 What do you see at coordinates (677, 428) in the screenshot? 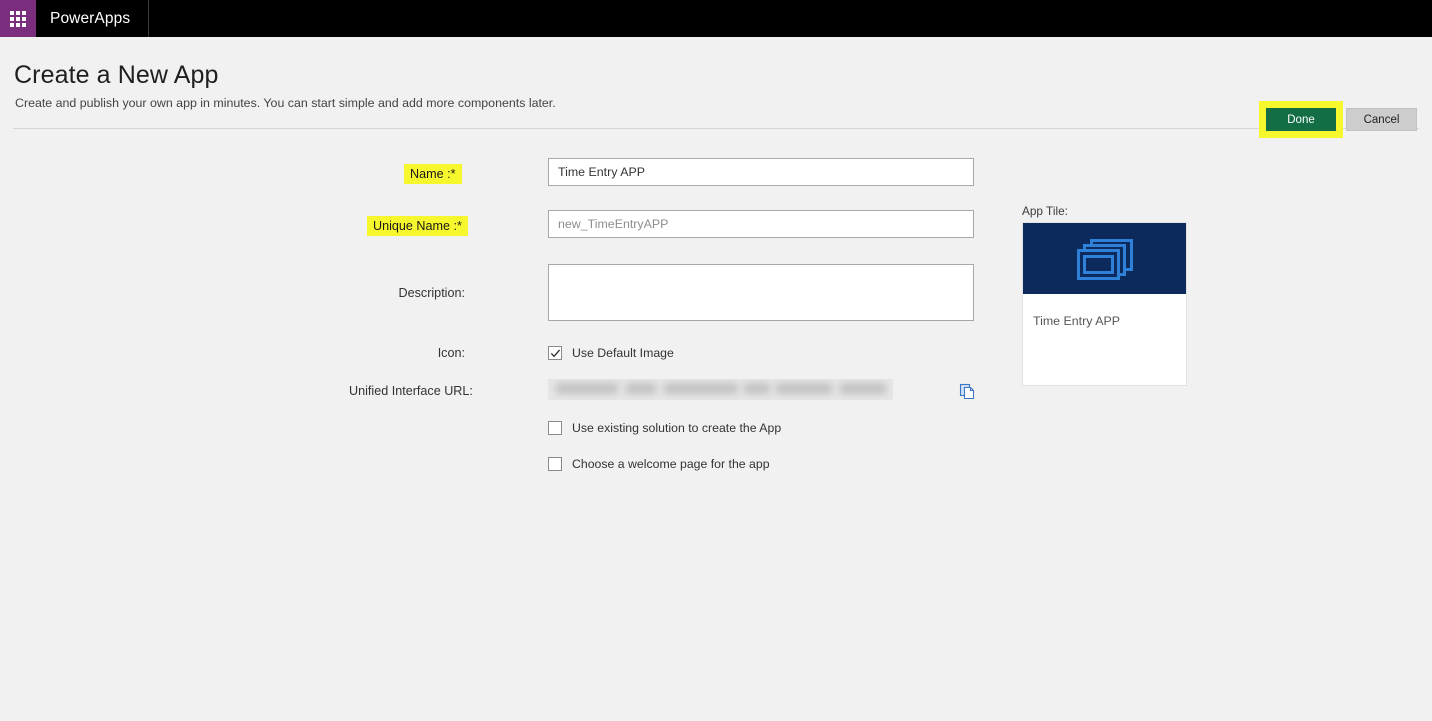
I see `use-existing-solution-label: Use existing solution to create the App` at bounding box center [677, 428].